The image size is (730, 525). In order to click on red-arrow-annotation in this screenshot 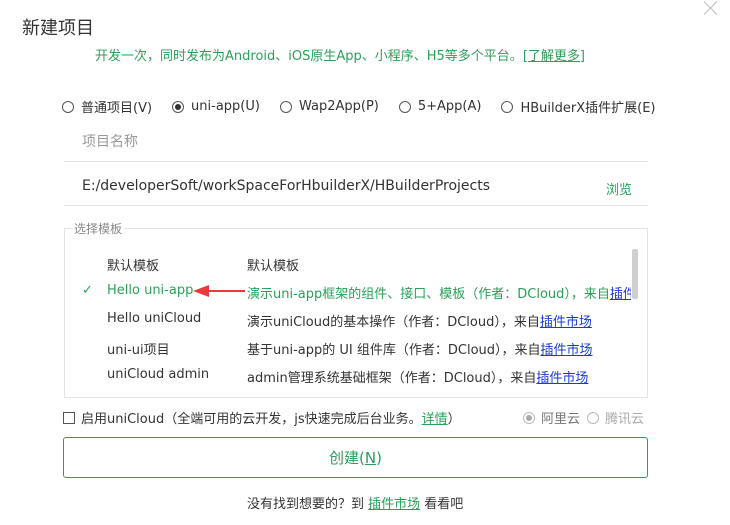, I will do `click(219, 291)`.